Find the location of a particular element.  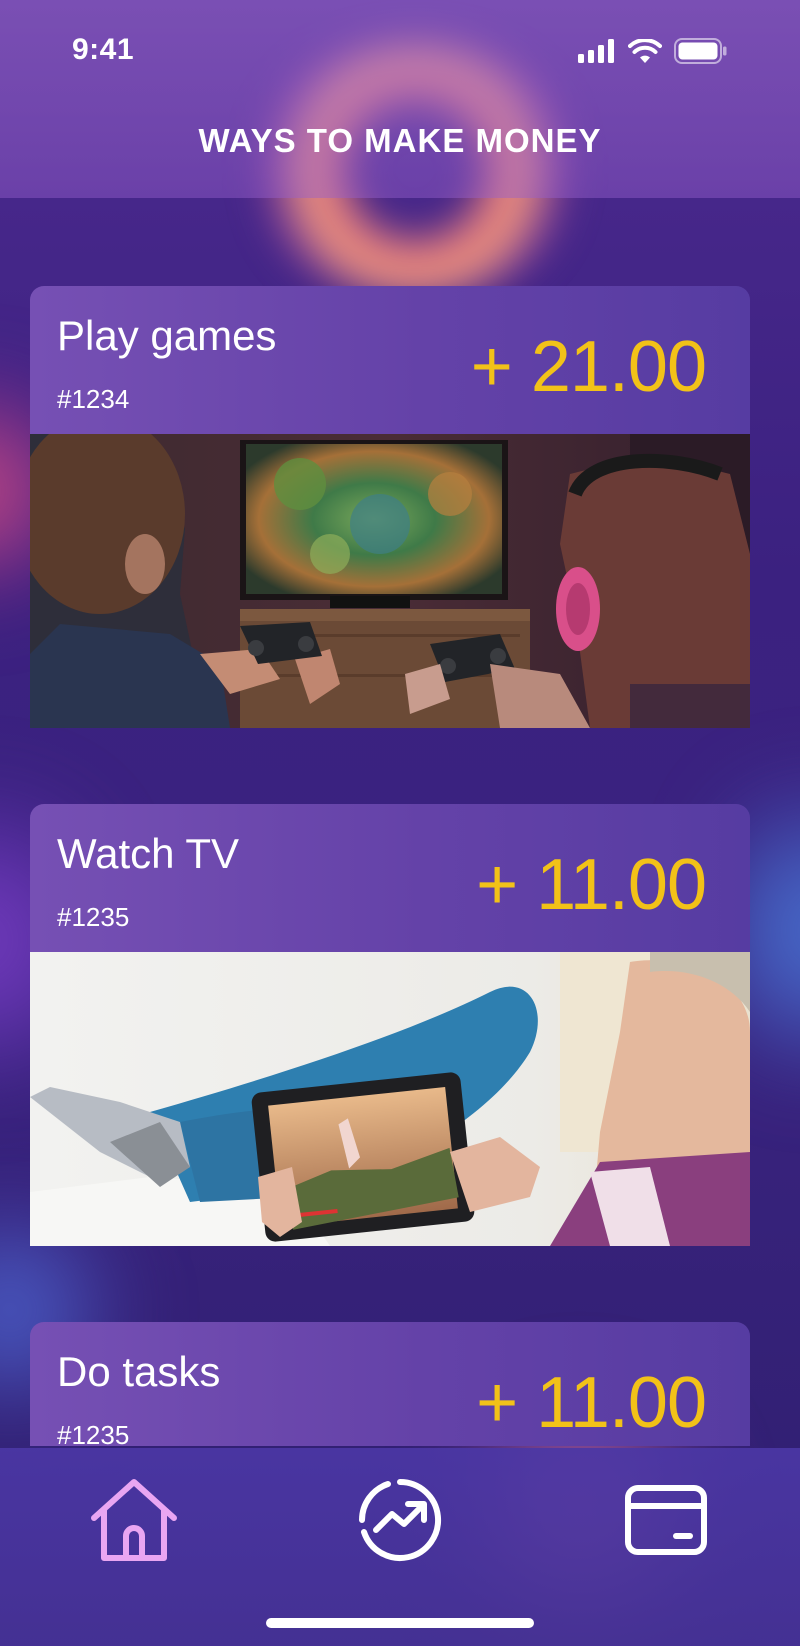

bottom-tab-bar is located at coordinates (400, 1547).